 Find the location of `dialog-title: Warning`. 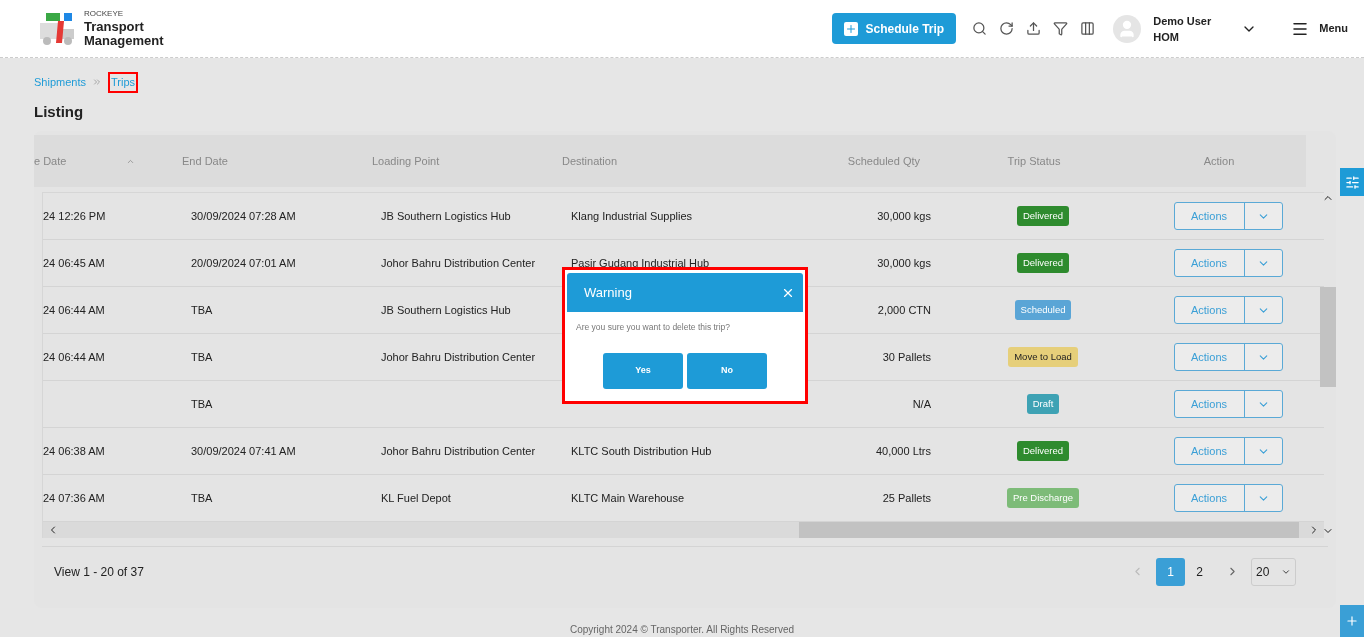

dialog-title: Warning is located at coordinates (608, 292).